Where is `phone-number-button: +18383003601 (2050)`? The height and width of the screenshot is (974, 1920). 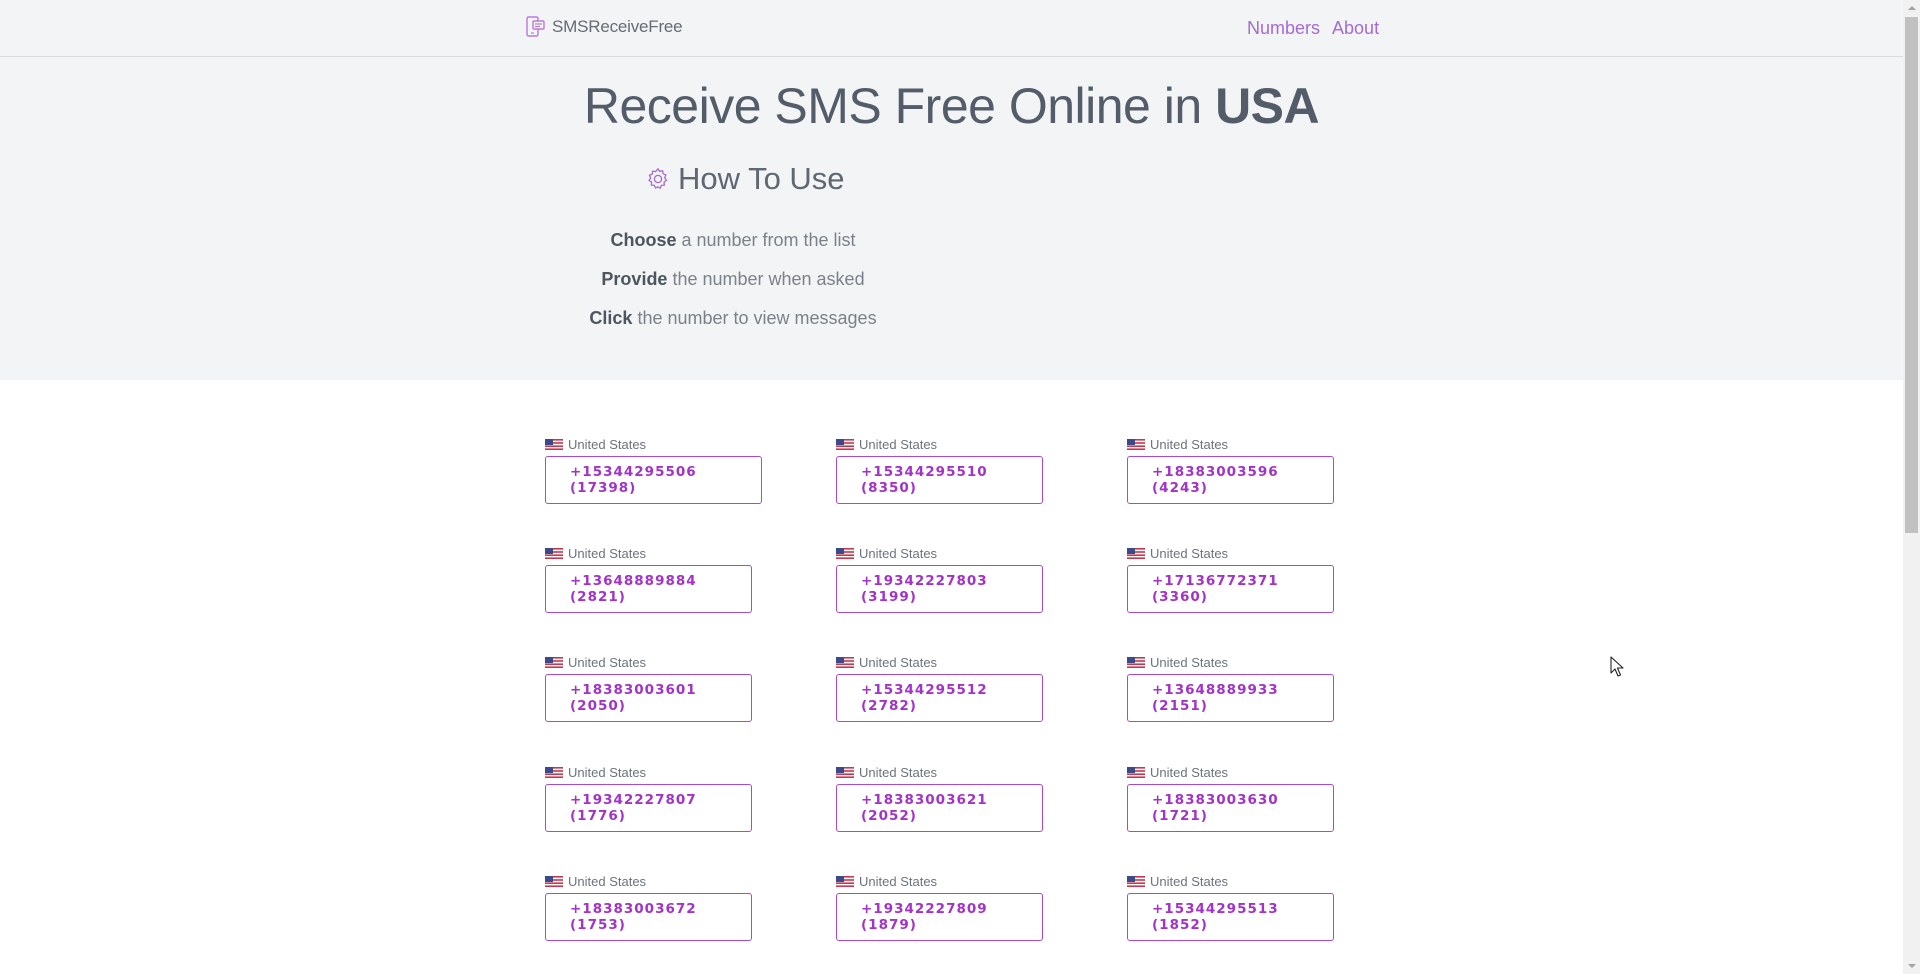 phone-number-button: +18383003601 (2050) is located at coordinates (648, 698).